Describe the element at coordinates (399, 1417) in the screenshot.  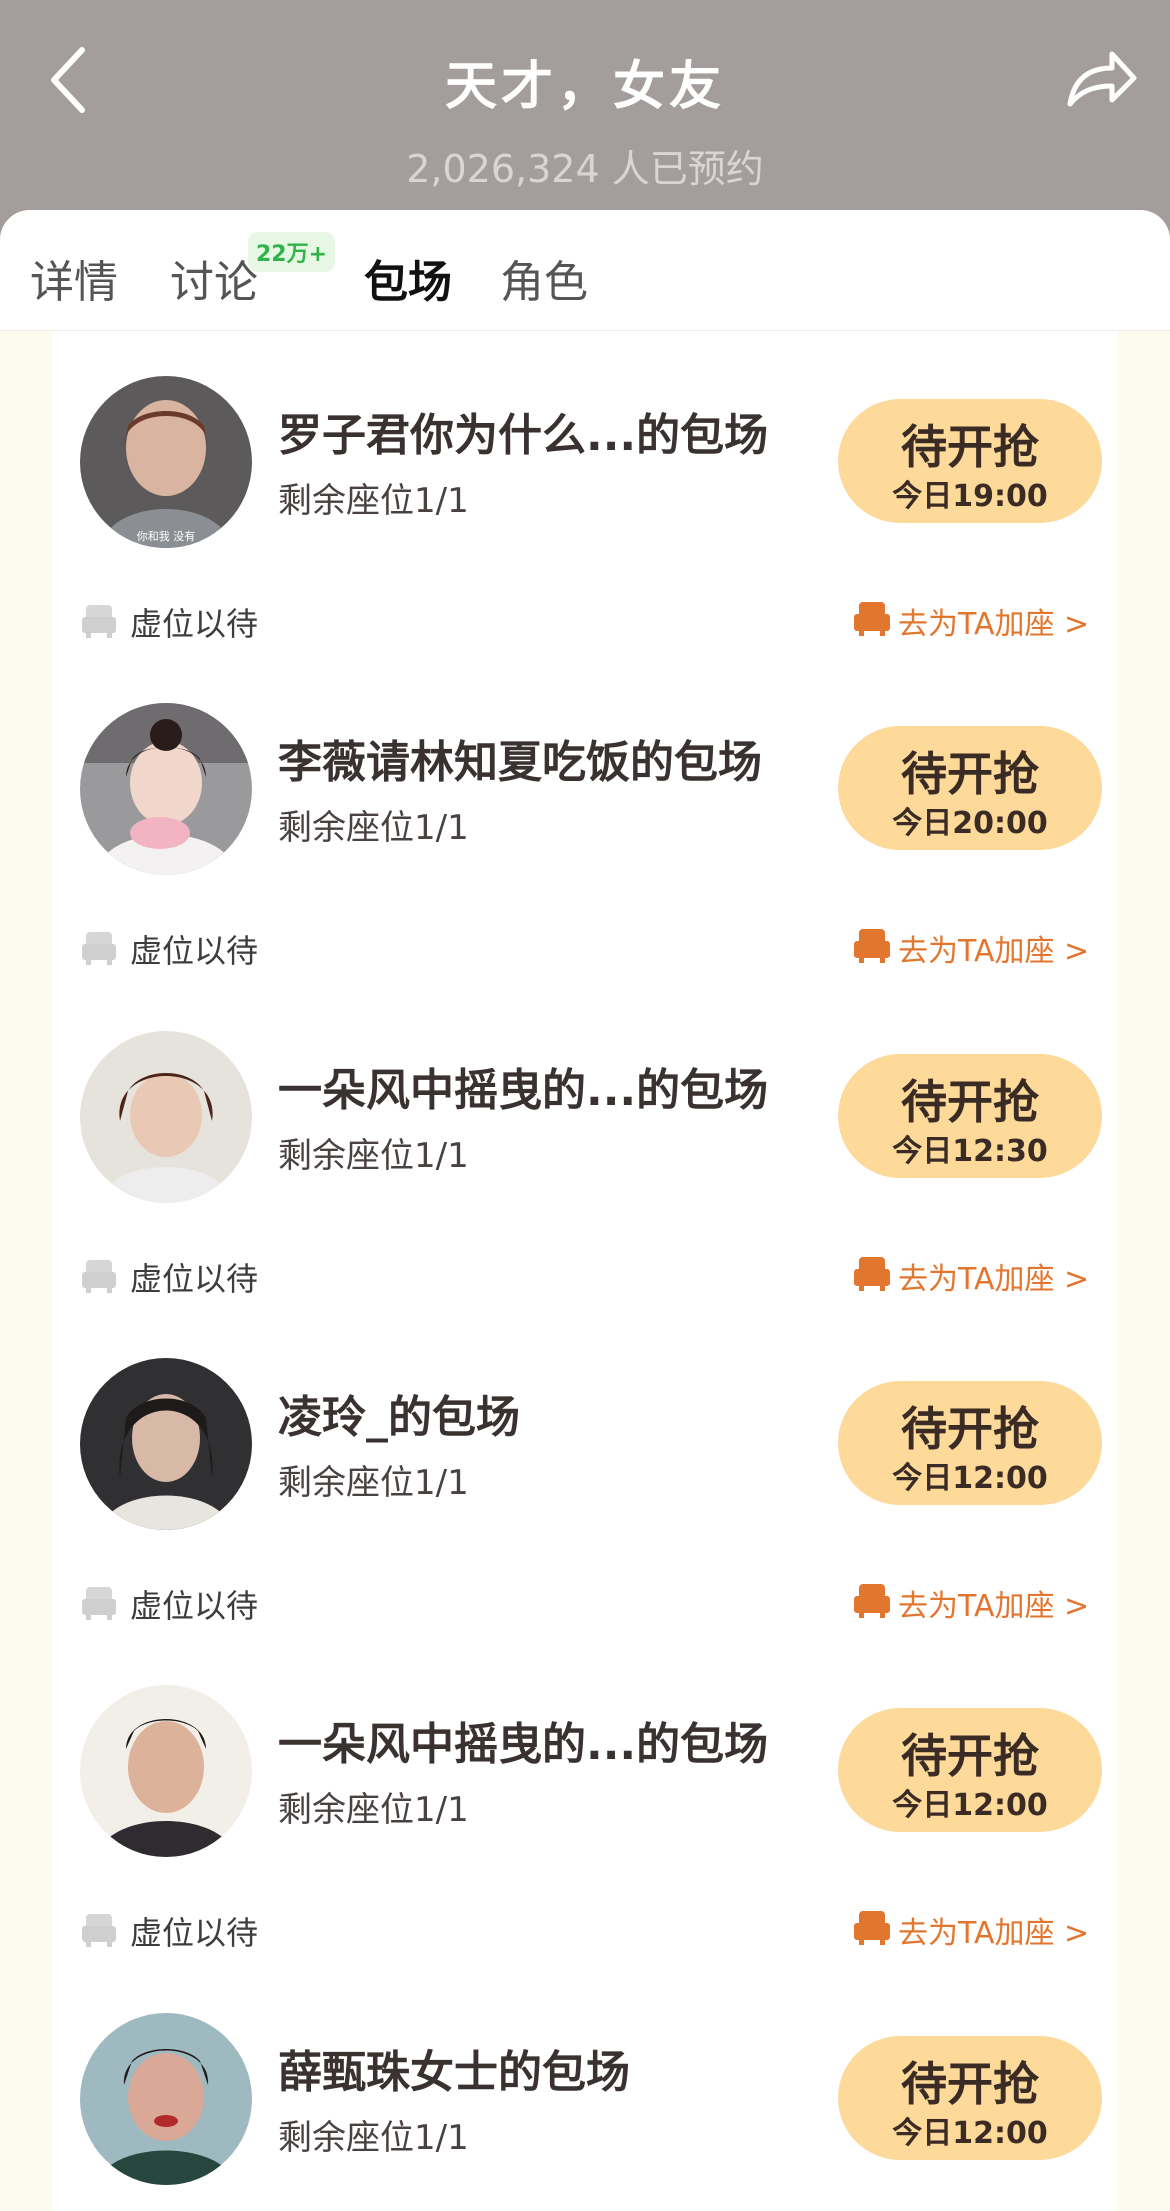
I see `session-title: 凌玲_的包场` at that location.